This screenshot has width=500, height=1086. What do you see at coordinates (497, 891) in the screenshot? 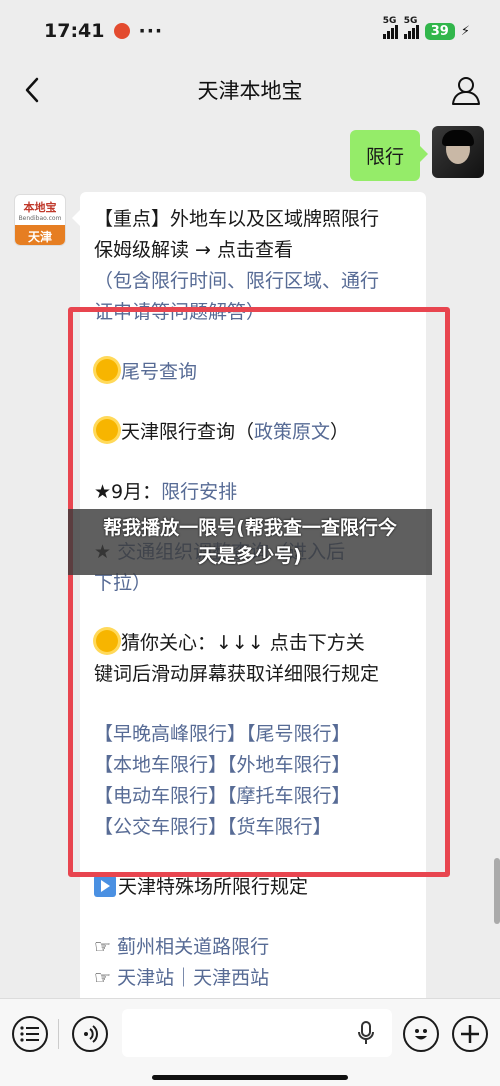
I see `scrollbar` at bounding box center [497, 891].